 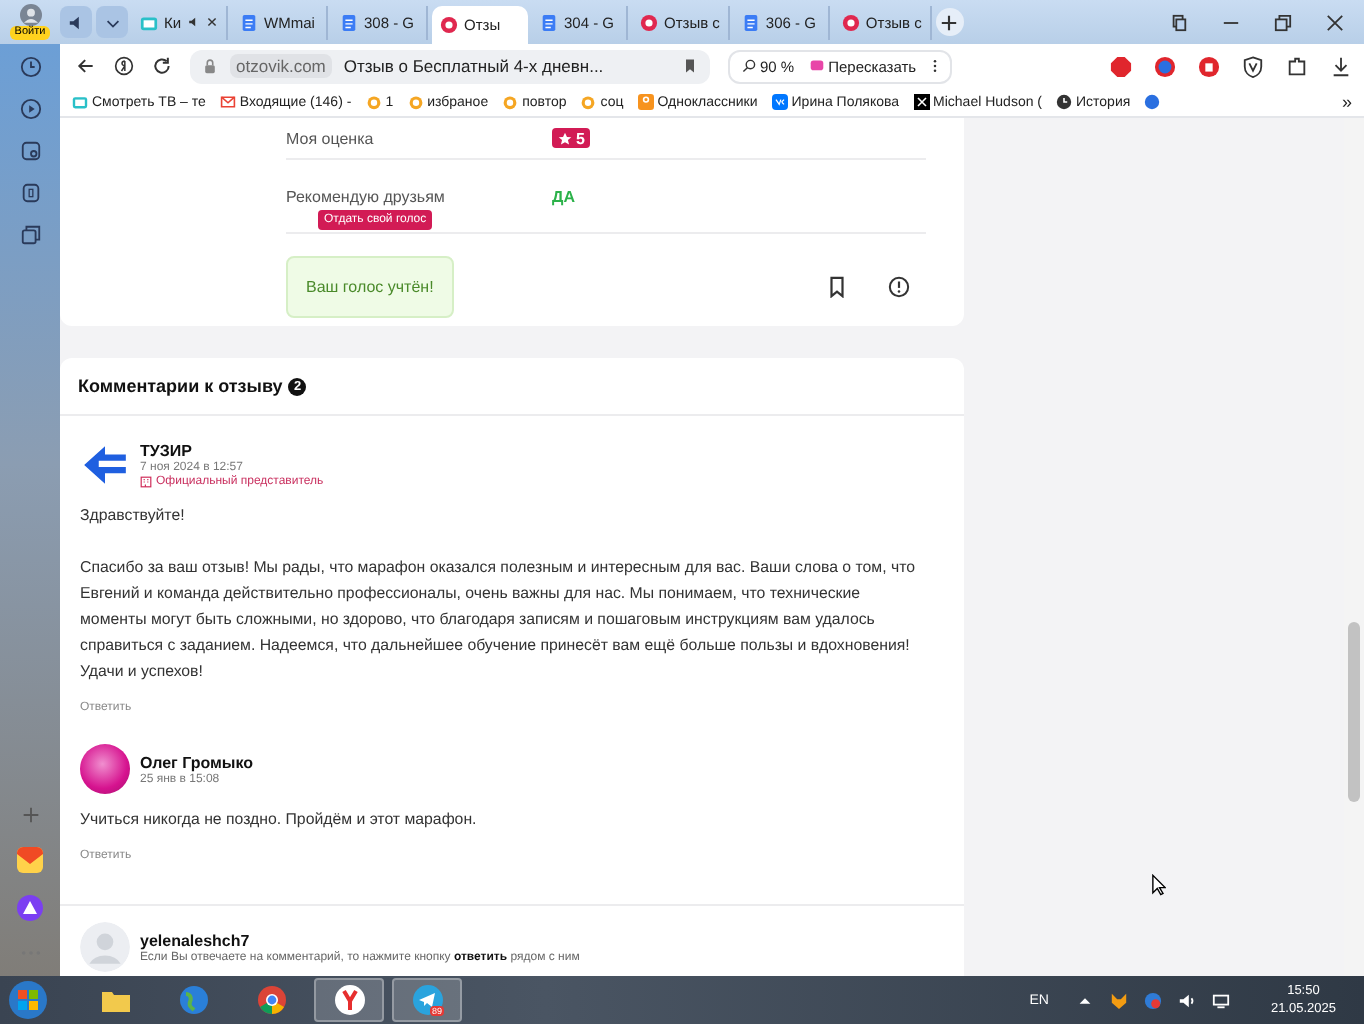 I want to click on assistant-icon, so click(x=30, y=908).